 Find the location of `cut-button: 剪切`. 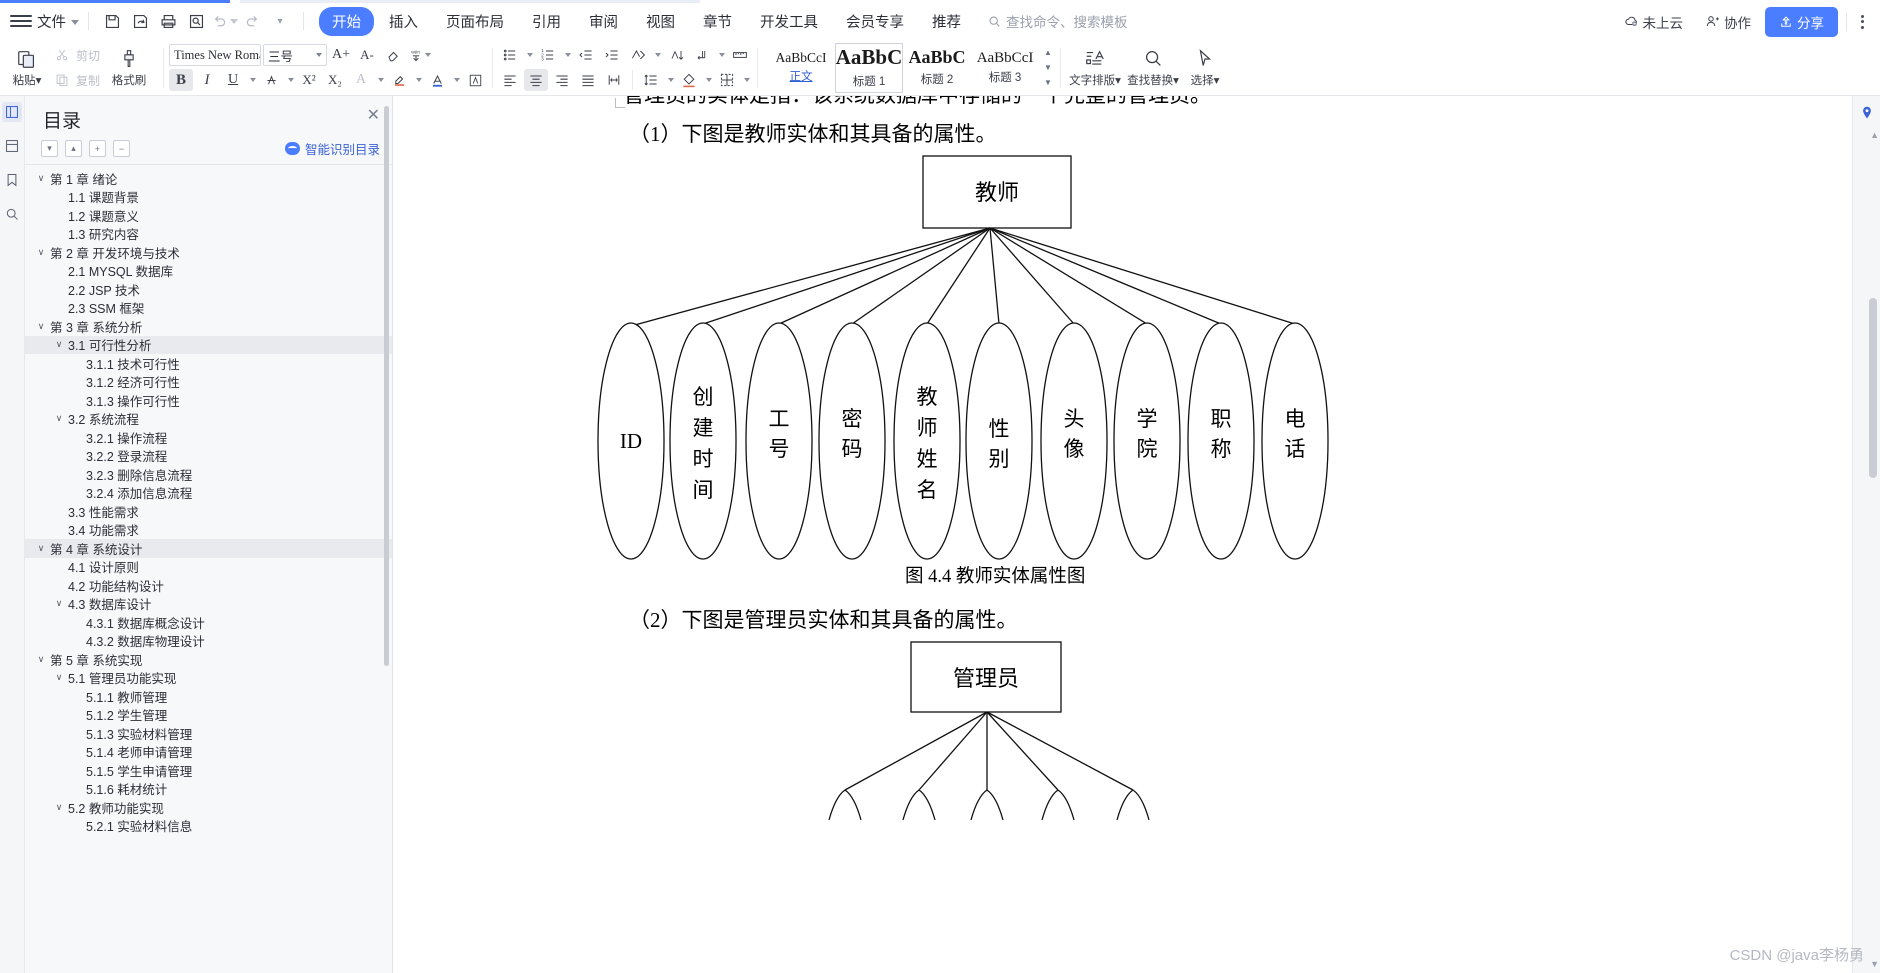

cut-button: 剪切 is located at coordinates (75, 55).